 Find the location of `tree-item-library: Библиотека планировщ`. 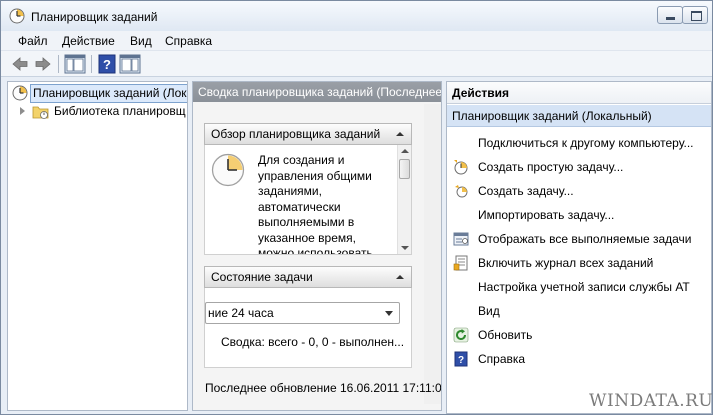

tree-item-library: Библиотека планировщ is located at coordinates (97, 112).